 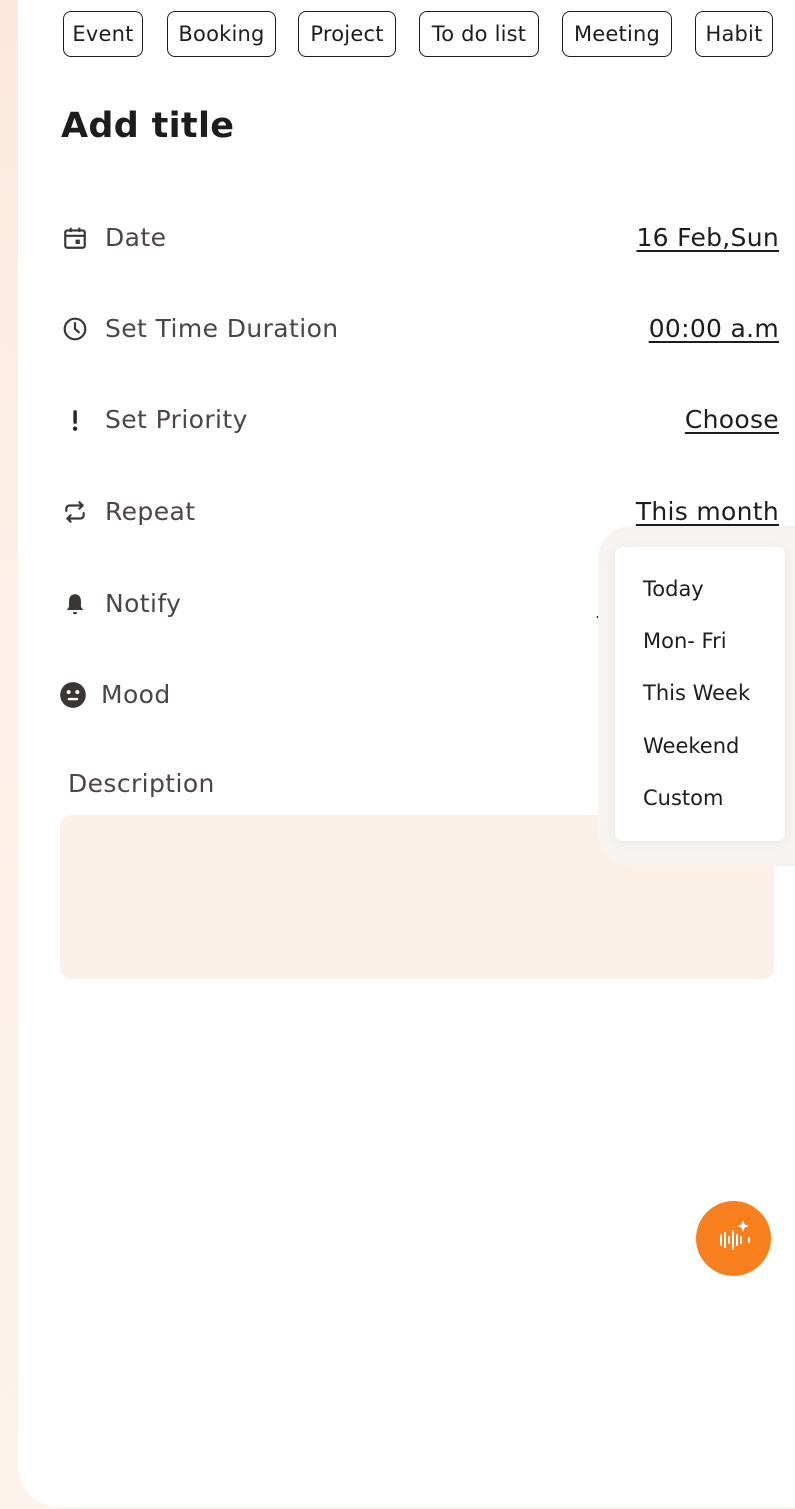 I want to click on tab-meeting: Meeting, so click(x=617, y=34).